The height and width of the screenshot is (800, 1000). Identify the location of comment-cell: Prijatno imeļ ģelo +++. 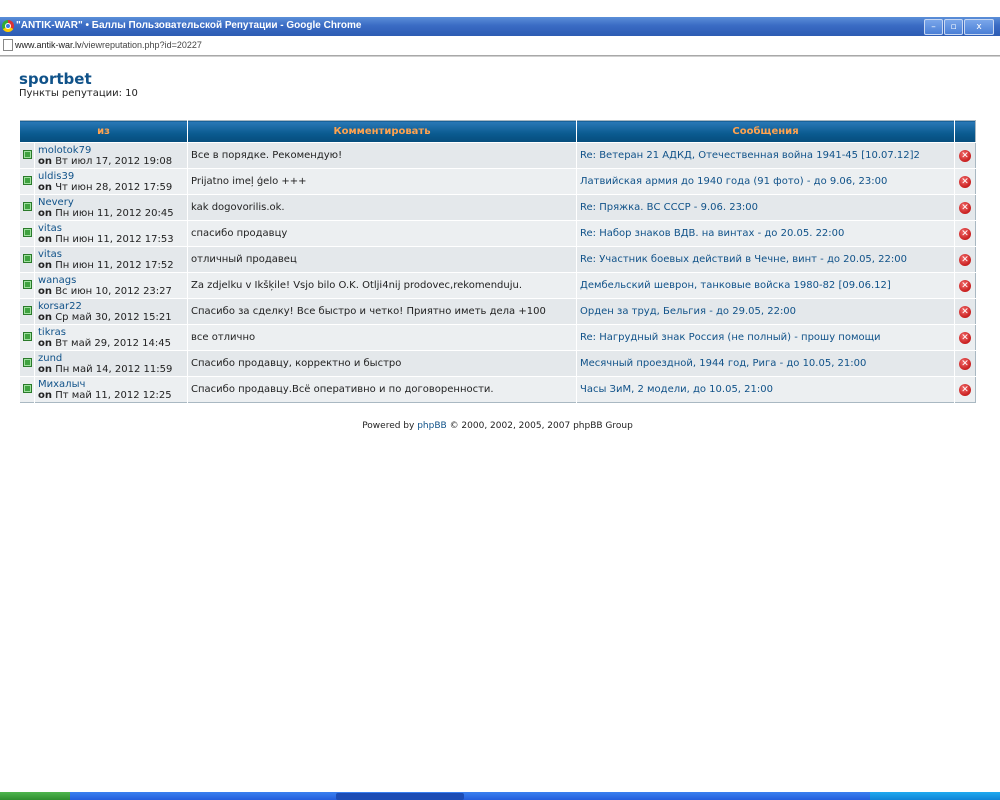
(382, 181).